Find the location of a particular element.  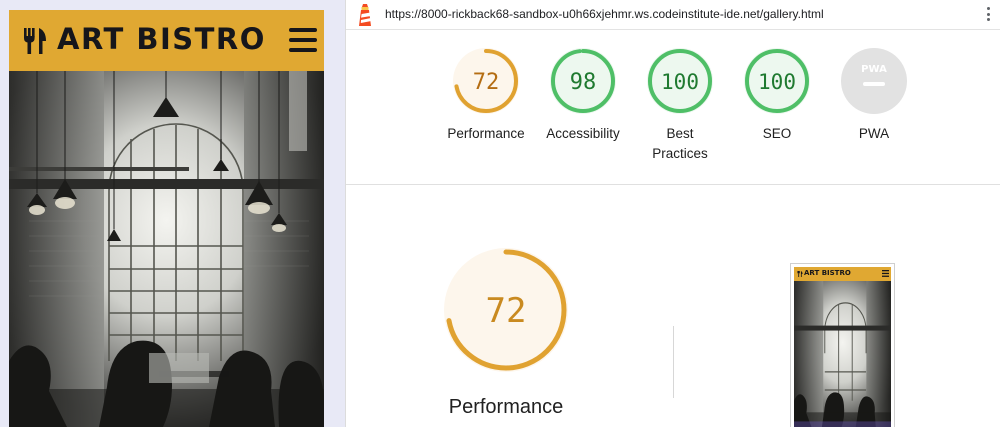

performance-ring: 72 is located at coordinates (506, 310).